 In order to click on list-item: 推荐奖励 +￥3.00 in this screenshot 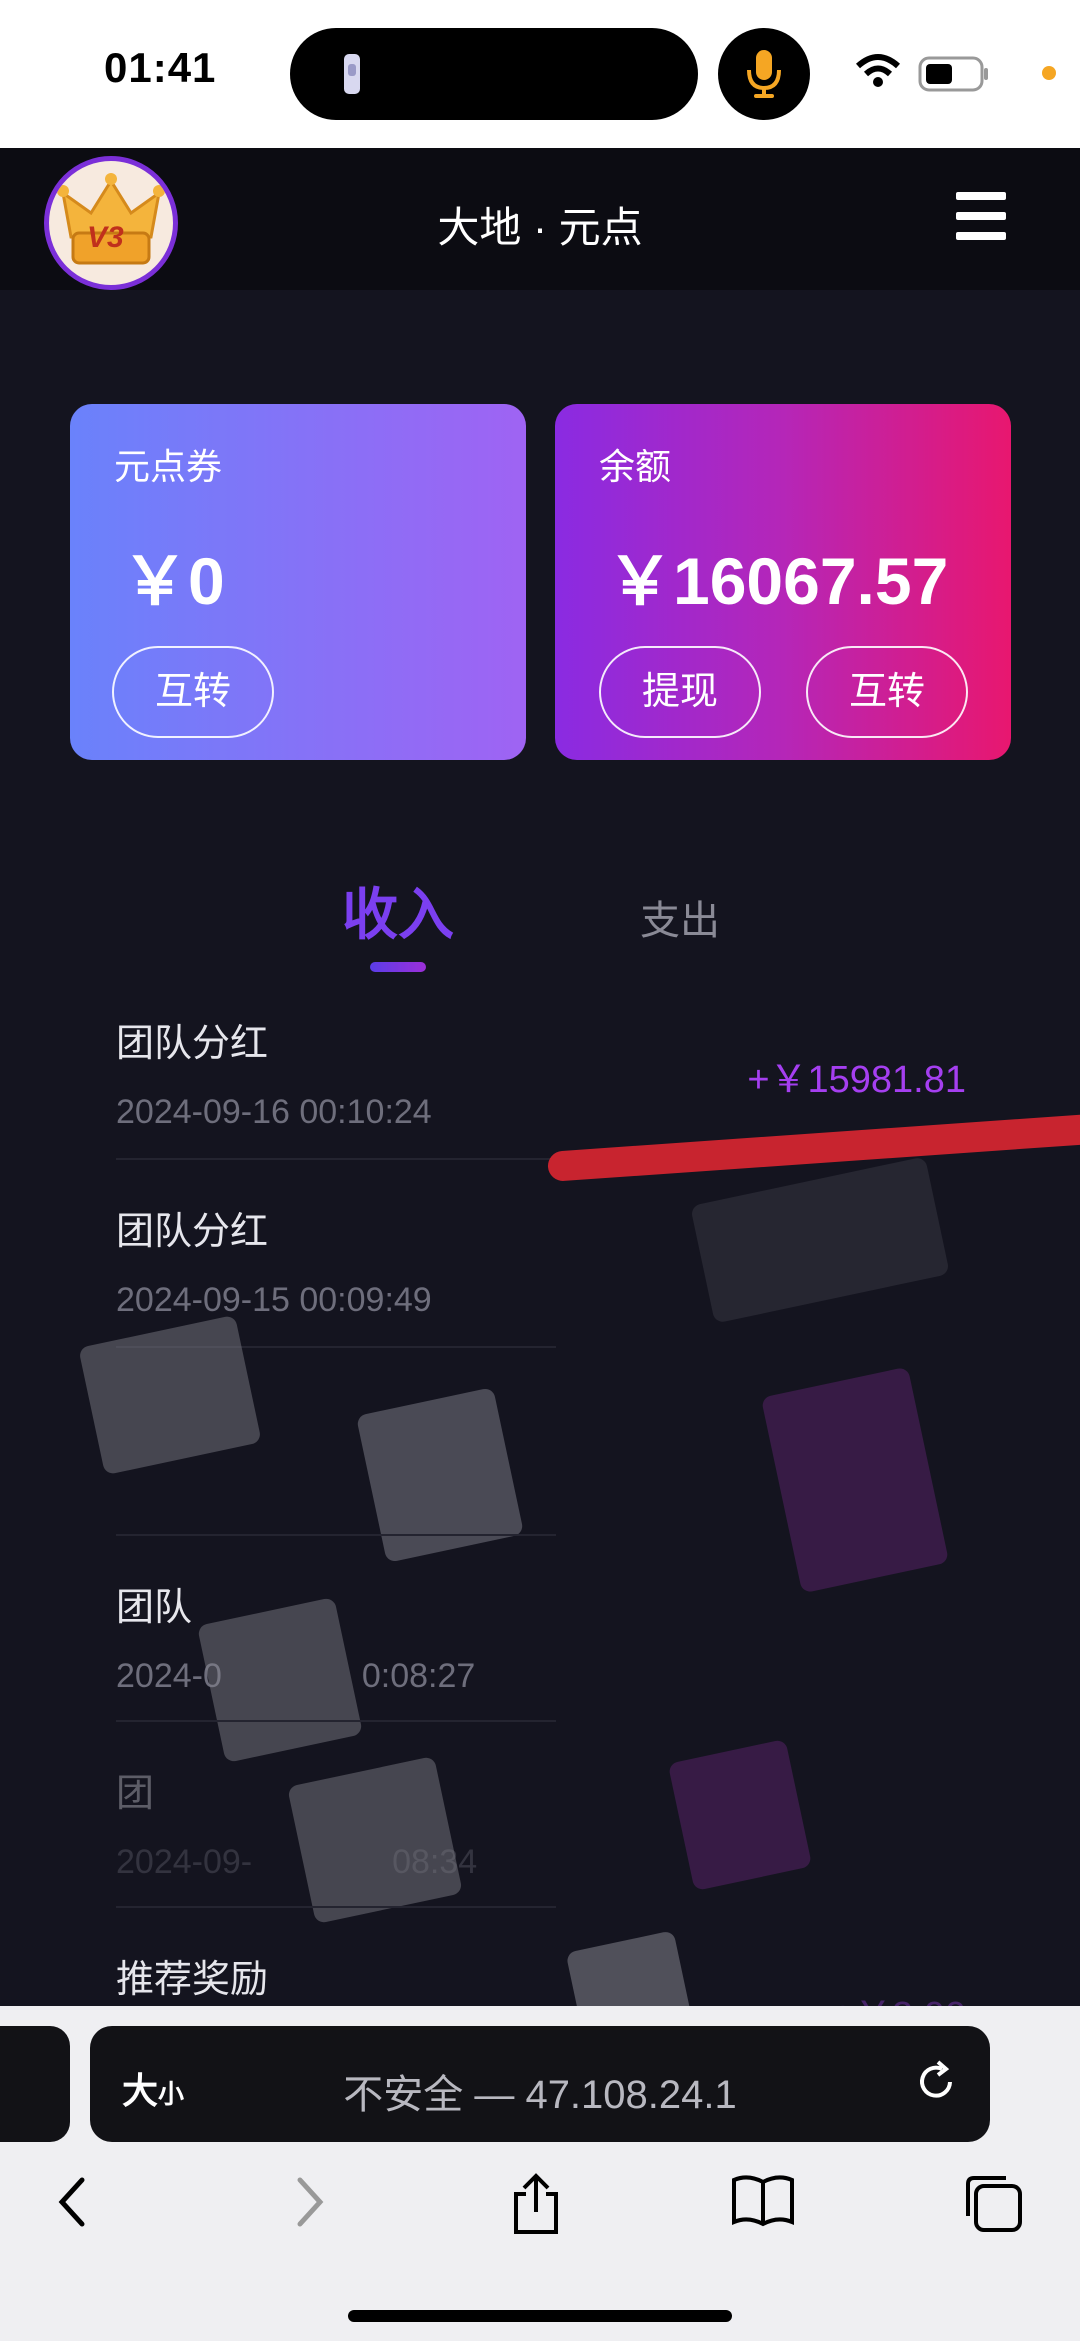, I will do `click(541, 1992)`.